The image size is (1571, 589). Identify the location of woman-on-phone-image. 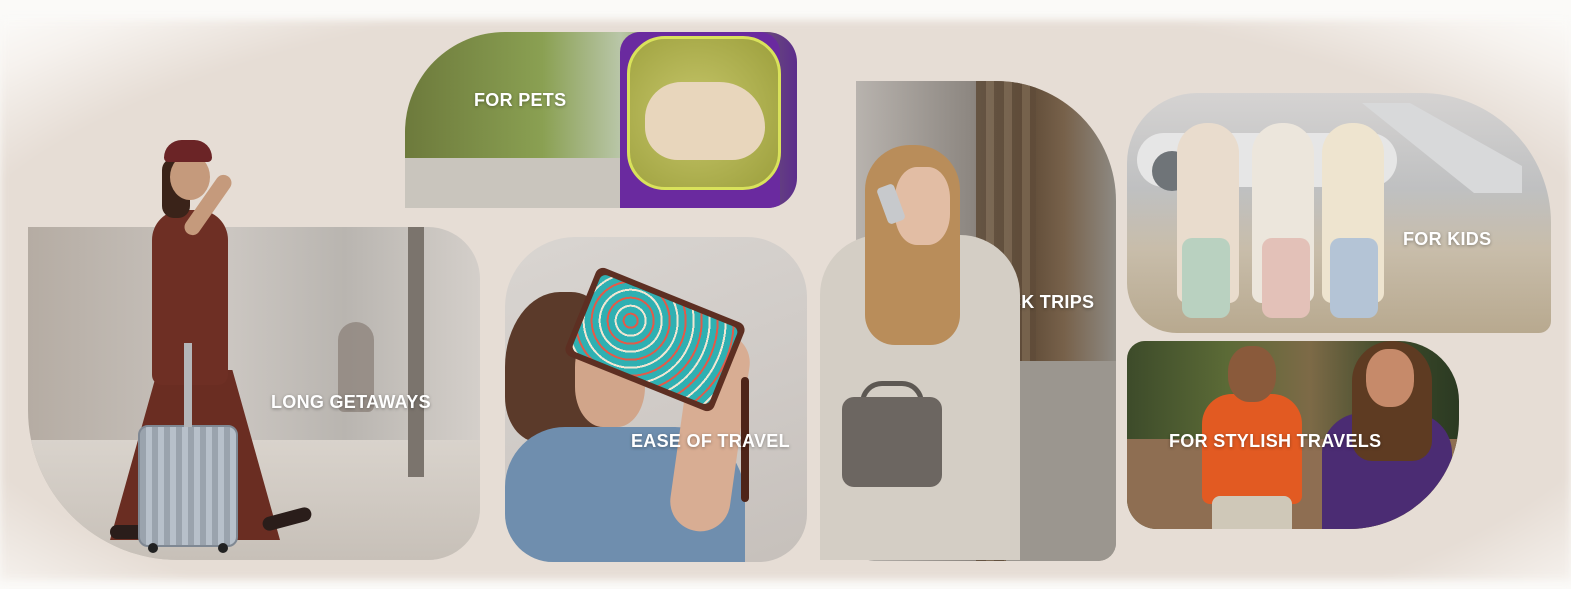
(925, 352).